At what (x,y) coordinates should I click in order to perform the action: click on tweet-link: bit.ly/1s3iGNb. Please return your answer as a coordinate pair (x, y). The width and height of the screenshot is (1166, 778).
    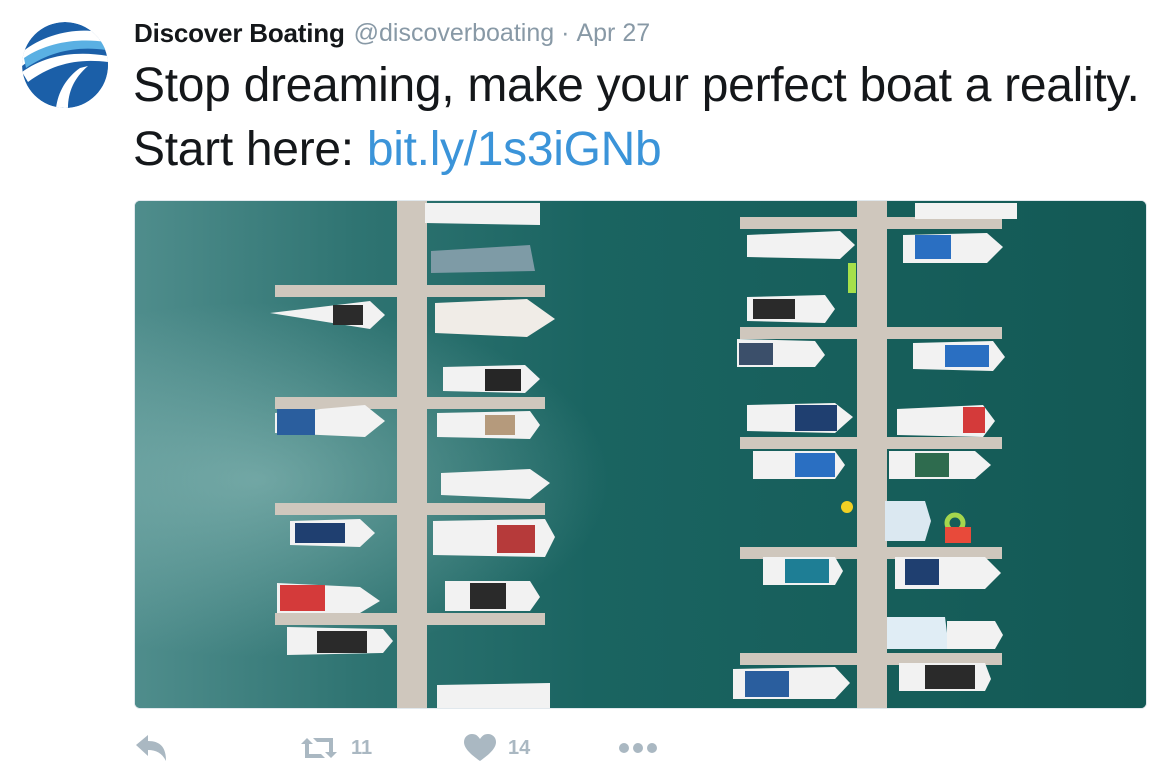
    Looking at the image, I should click on (514, 149).